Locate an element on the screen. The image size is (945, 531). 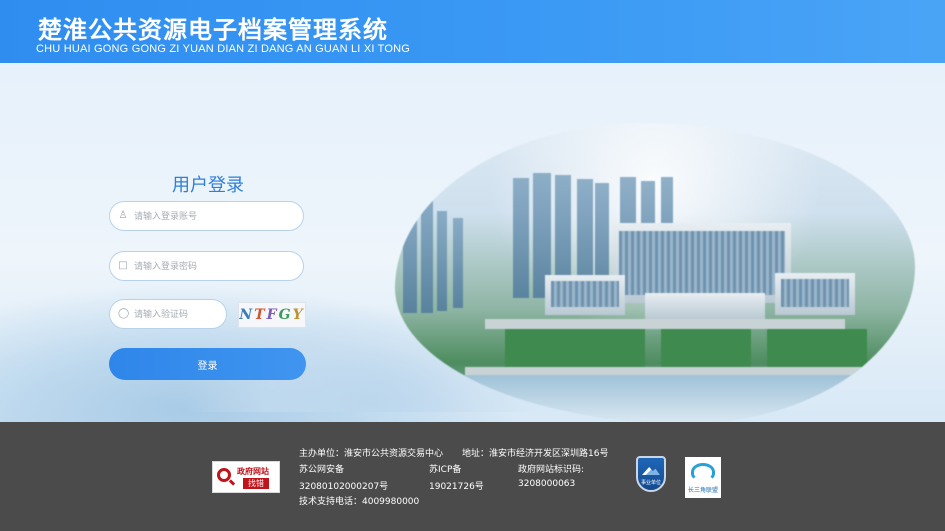
wave-logo-icon is located at coordinates (703, 472).